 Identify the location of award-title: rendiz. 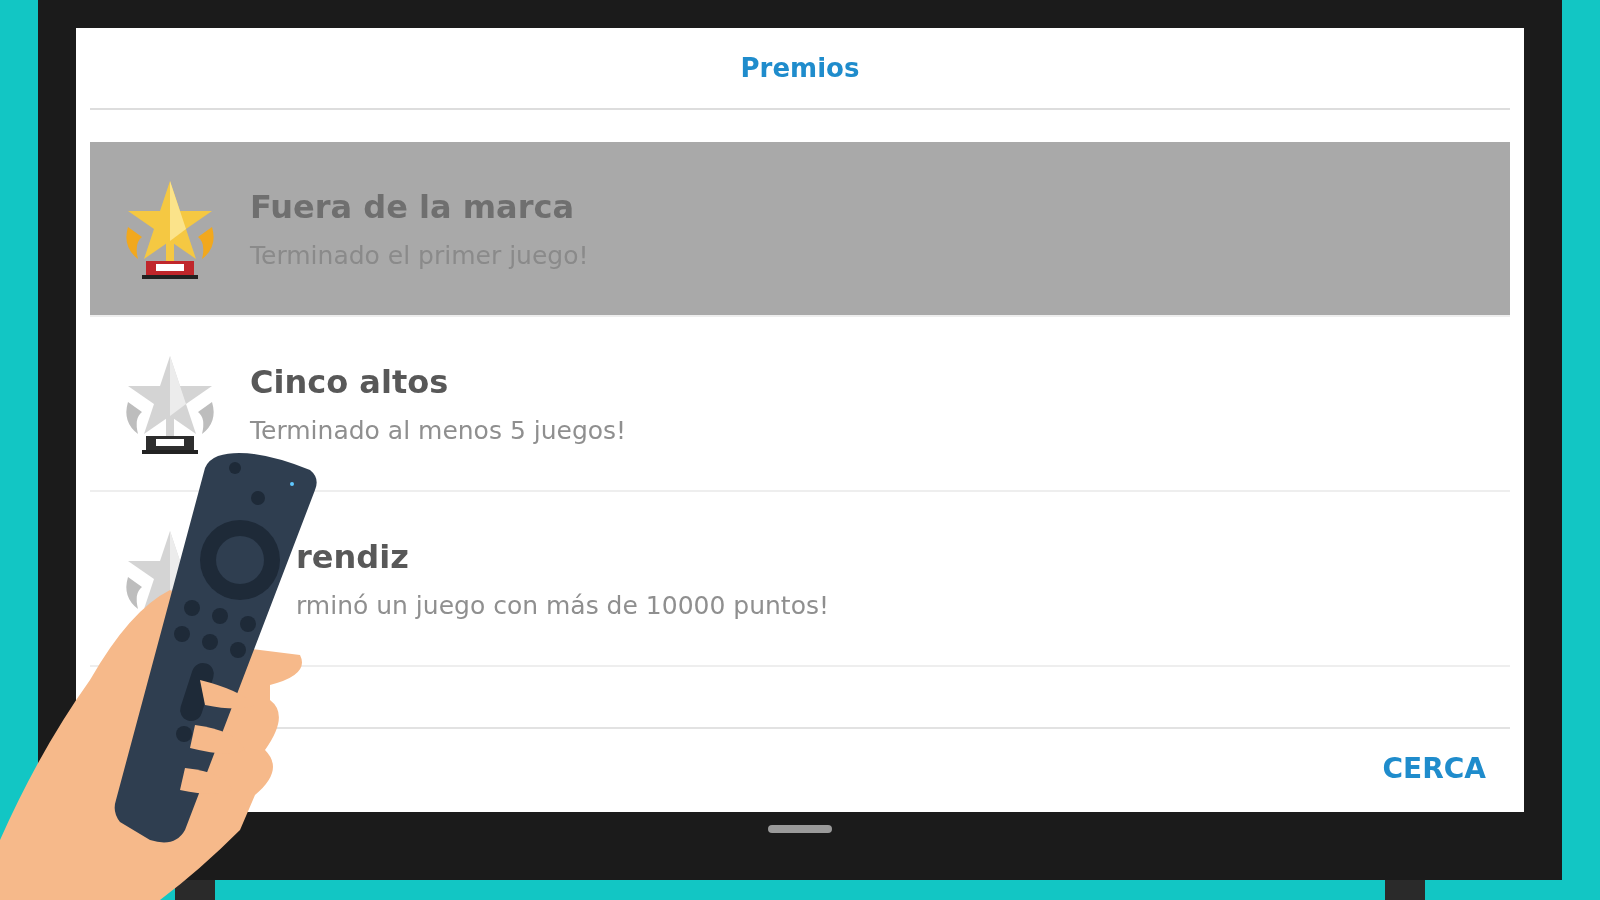
(353, 557).